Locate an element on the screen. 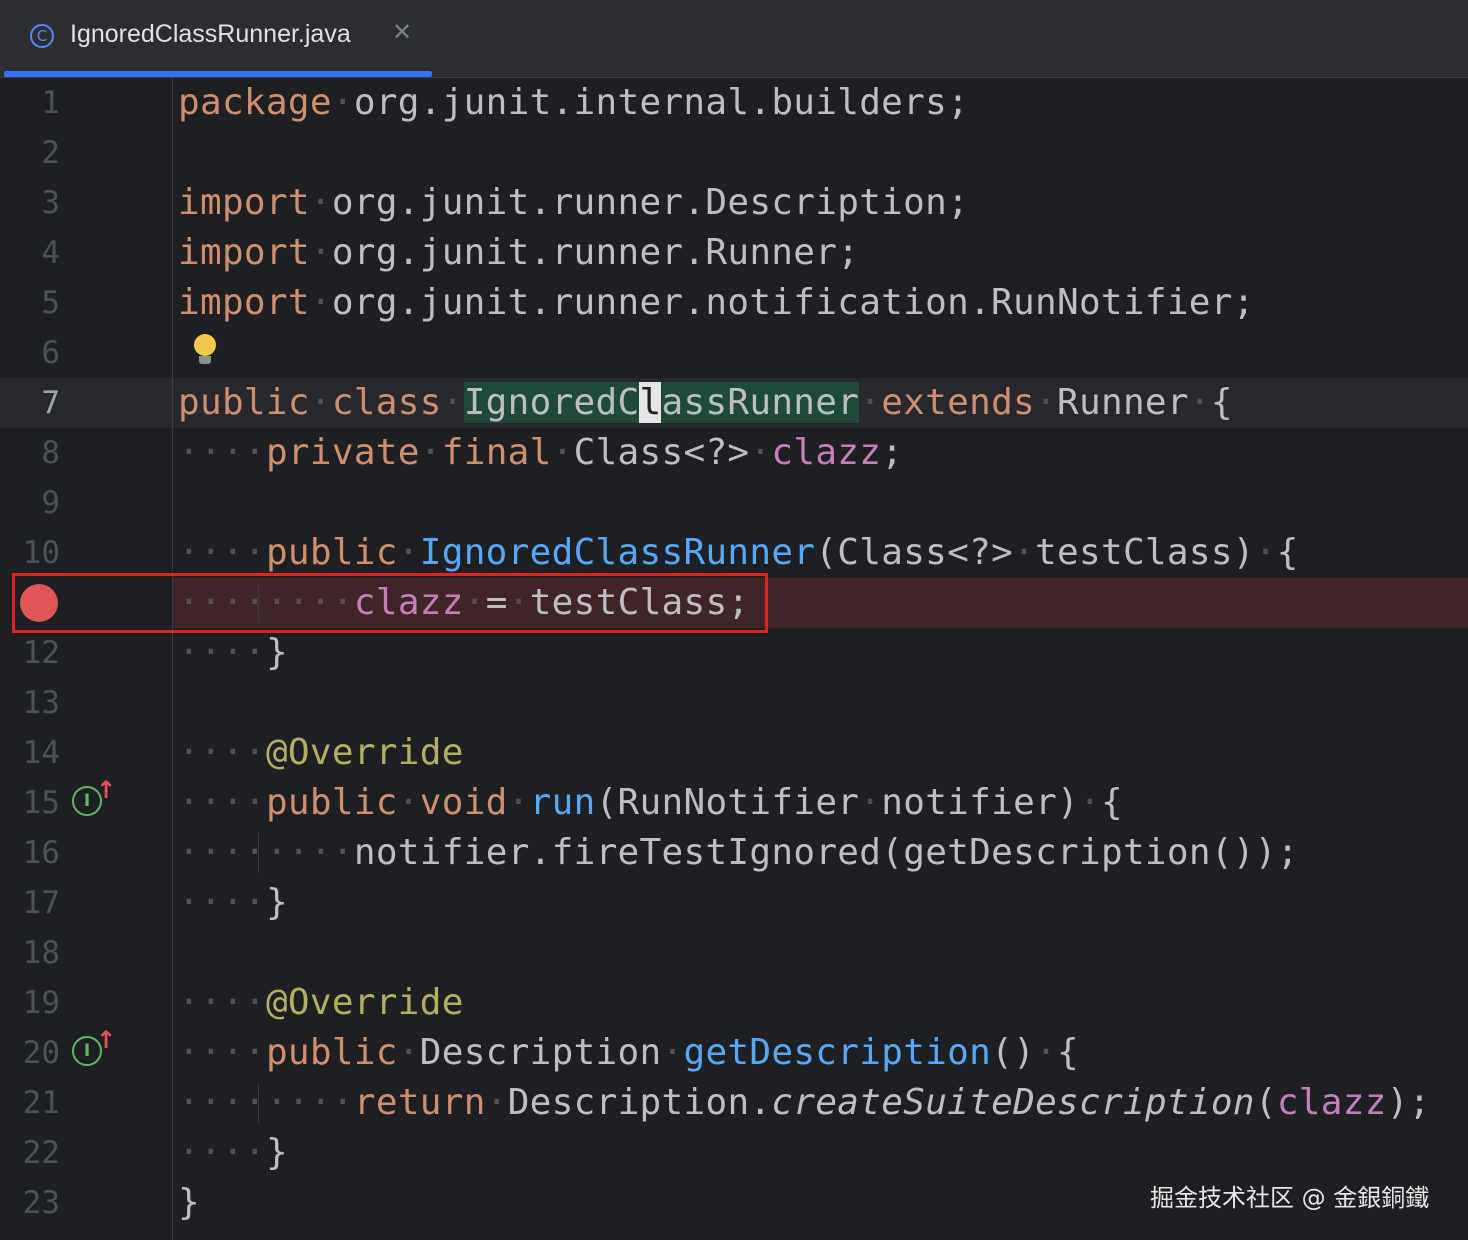 This screenshot has height=1240, width=1468. code-line: 17 ····} is located at coordinates (734, 903).